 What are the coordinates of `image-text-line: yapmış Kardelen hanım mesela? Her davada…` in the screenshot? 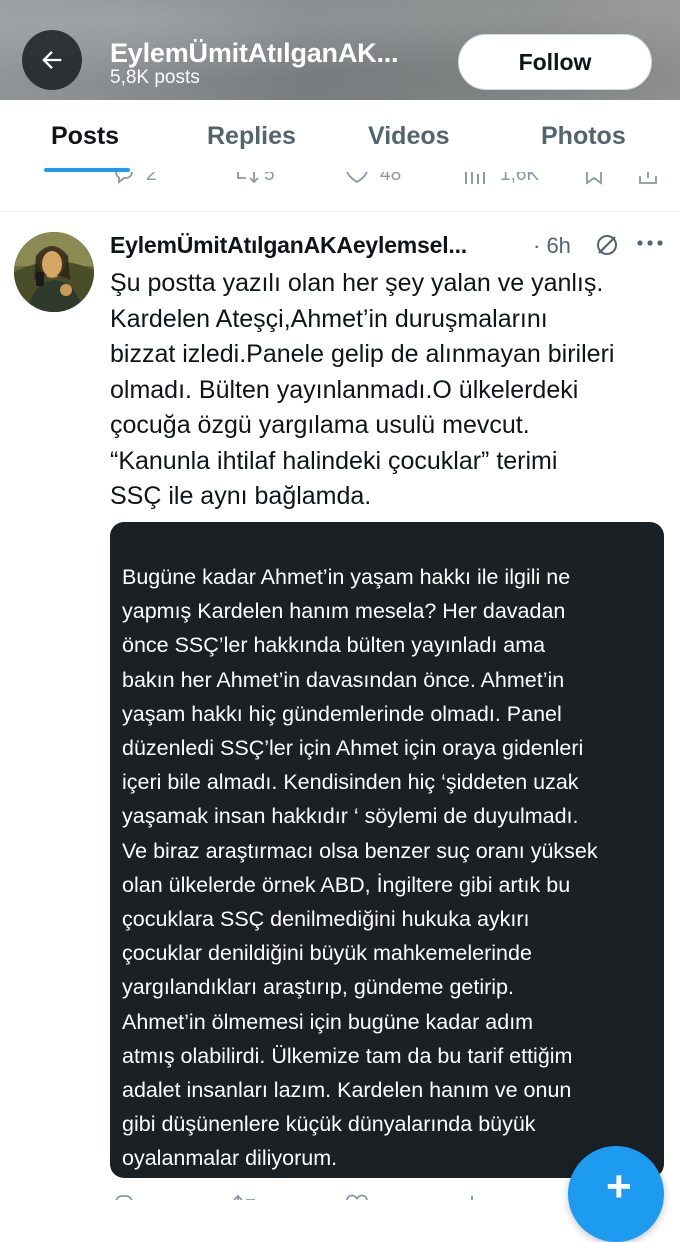 It's located at (344, 611).